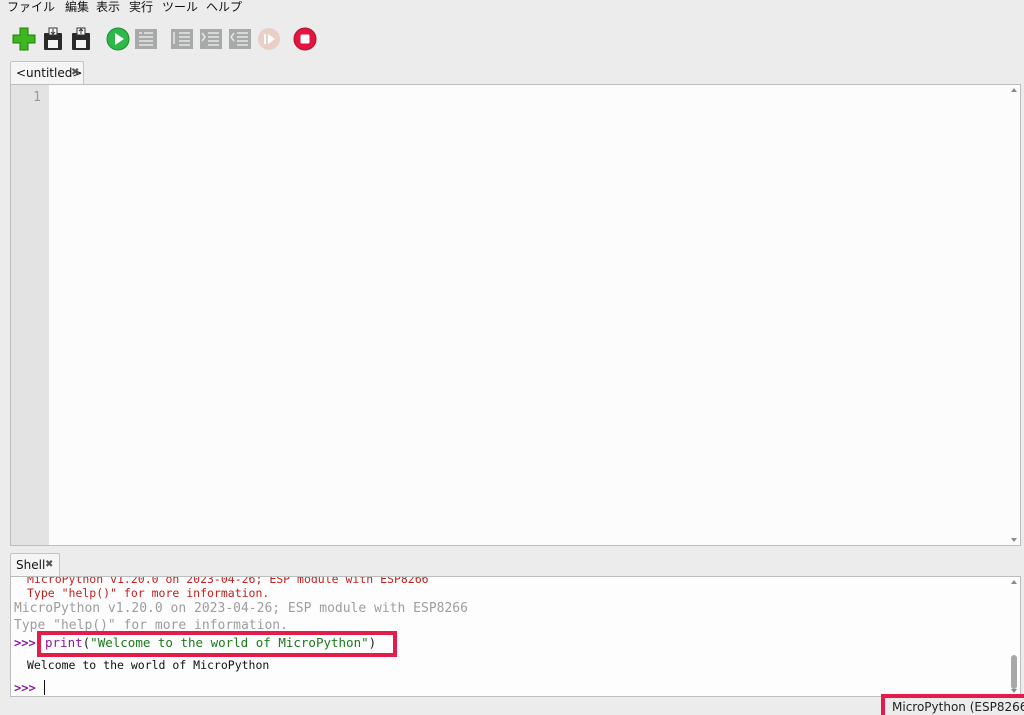  I want to click on shell-tab-label: Shell, so click(31, 565).